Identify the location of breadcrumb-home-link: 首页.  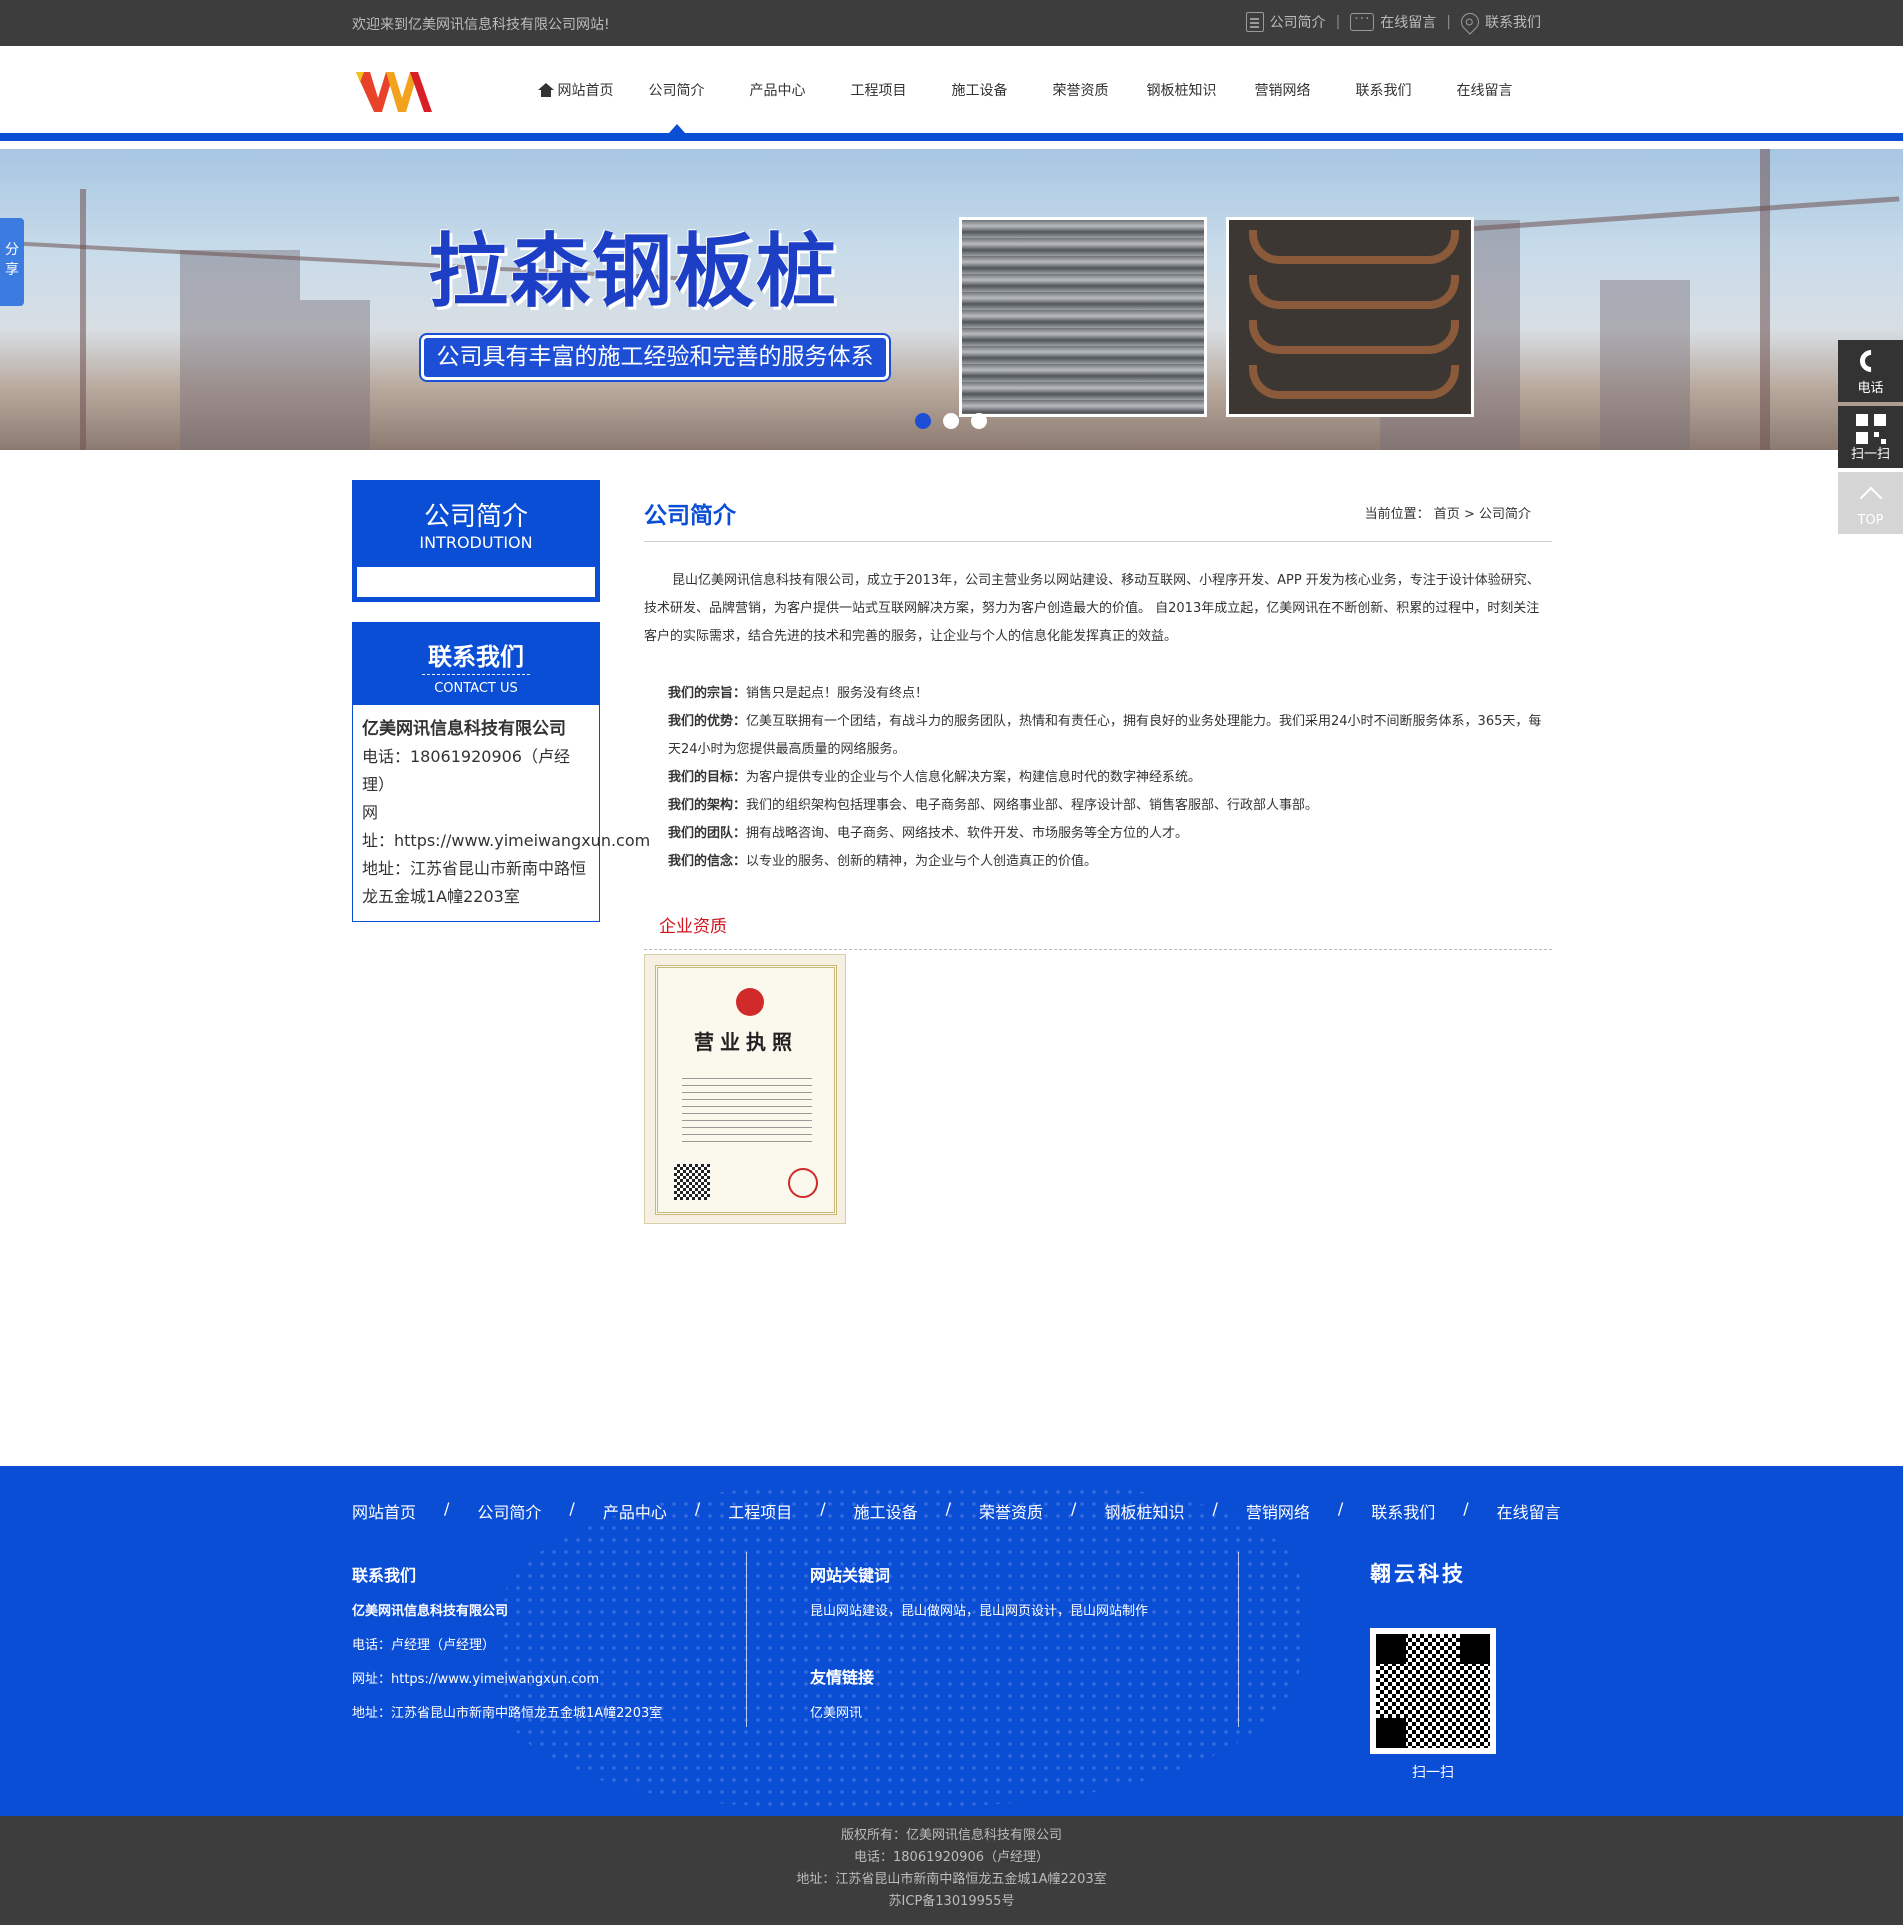
(1447, 514).